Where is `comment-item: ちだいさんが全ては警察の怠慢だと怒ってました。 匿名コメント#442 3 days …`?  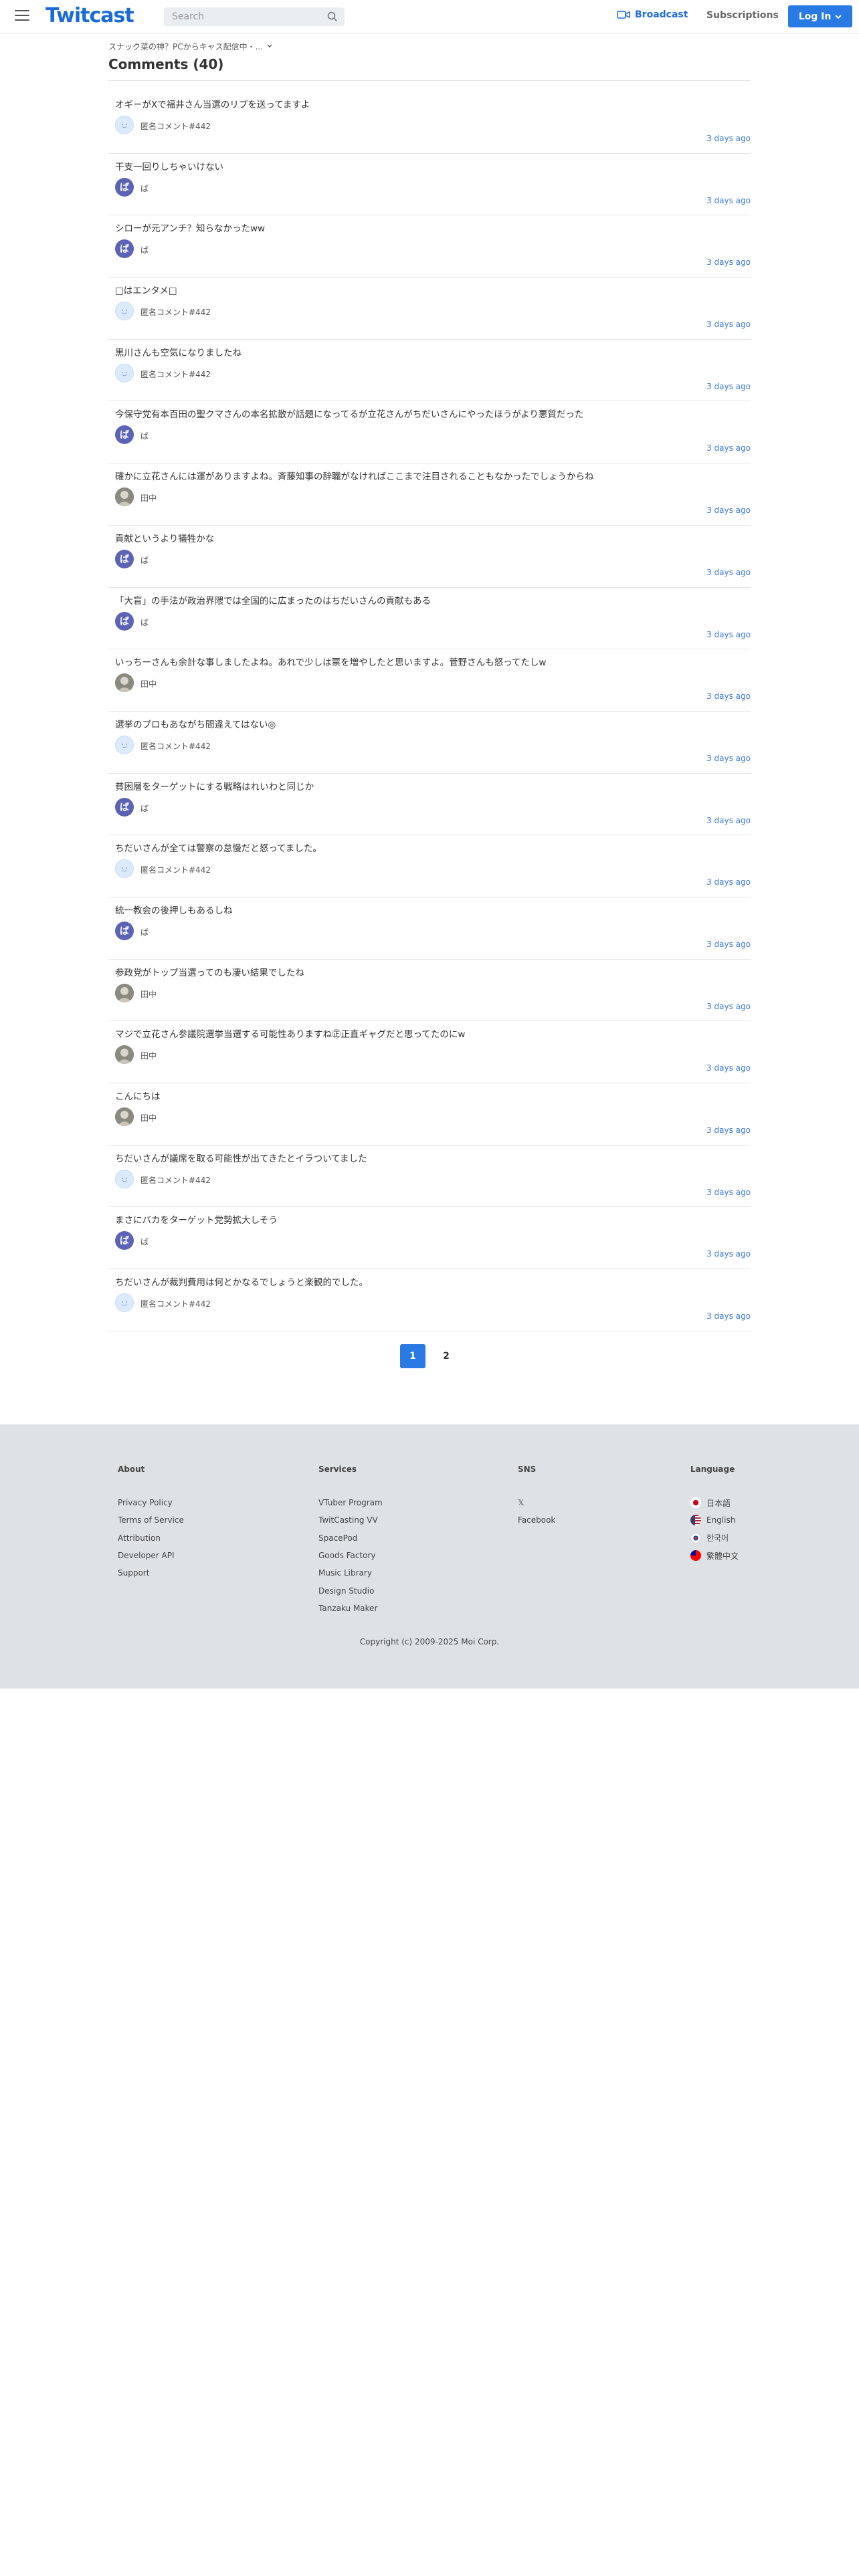
comment-item: ちだいさんが全ては警察の怠慢だと怒ってました。 匿名コメント#442 3 days … is located at coordinates (429, 866).